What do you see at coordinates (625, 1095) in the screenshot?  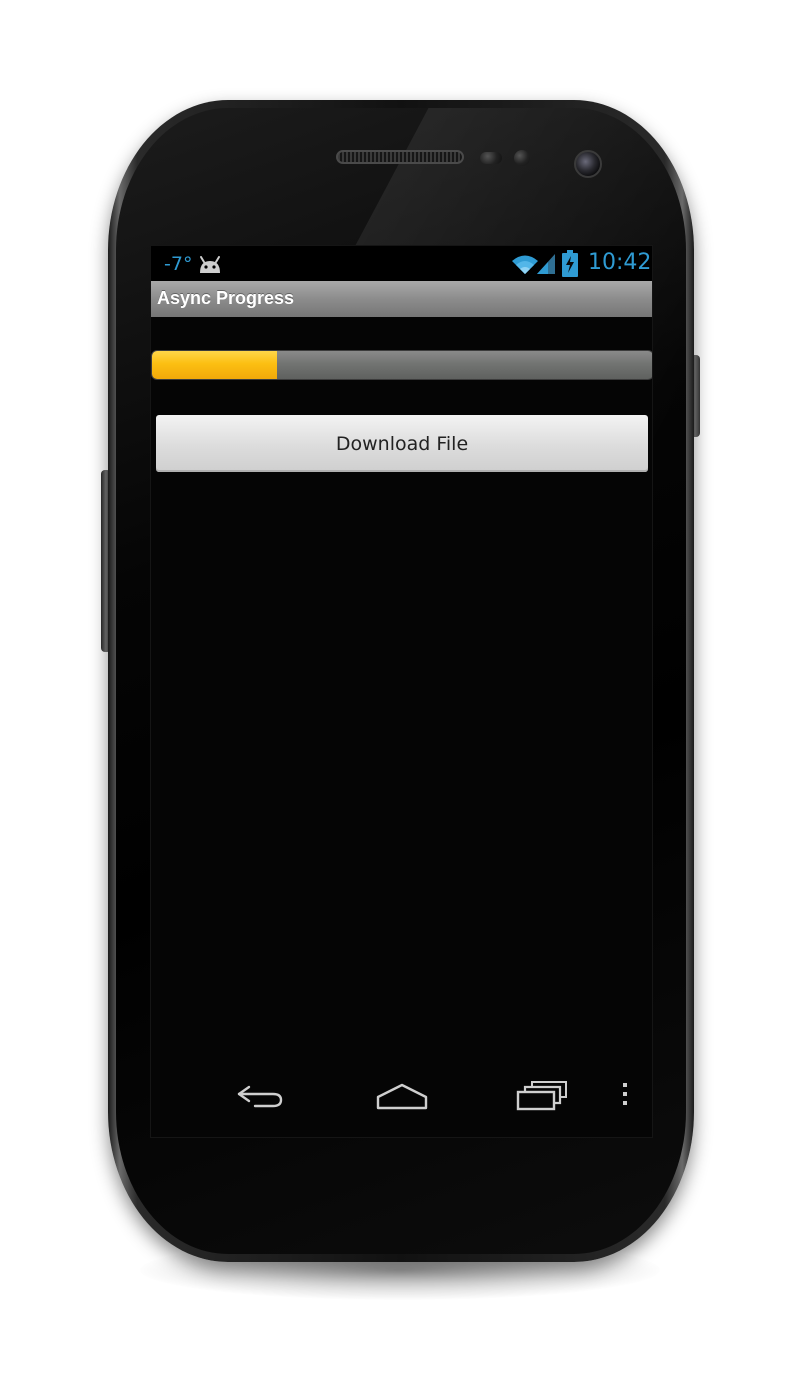 I see `overflow-menu-icon` at bounding box center [625, 1095].